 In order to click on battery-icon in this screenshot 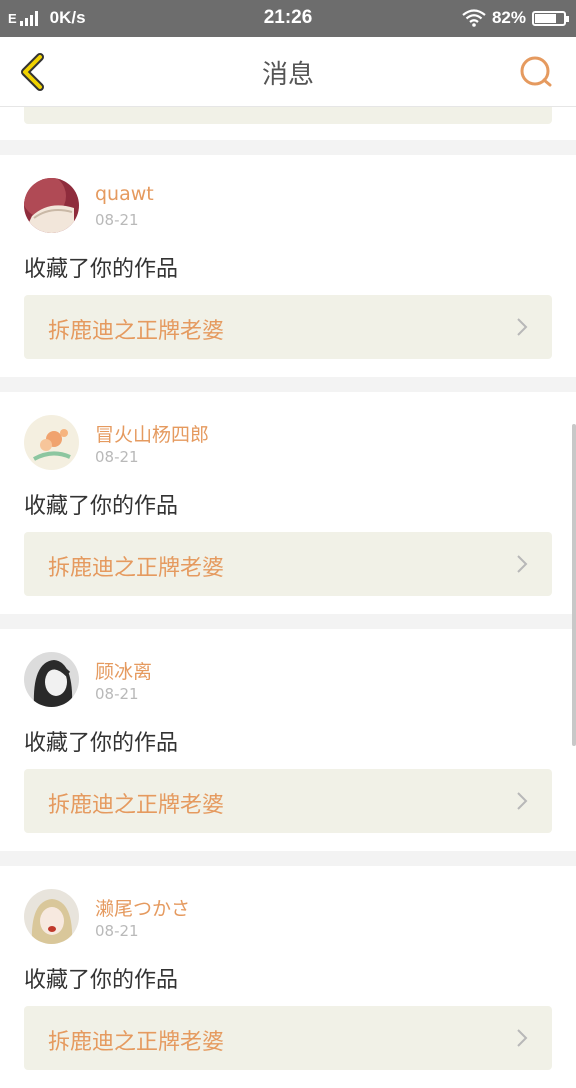, I will do `click(550, 18)`.